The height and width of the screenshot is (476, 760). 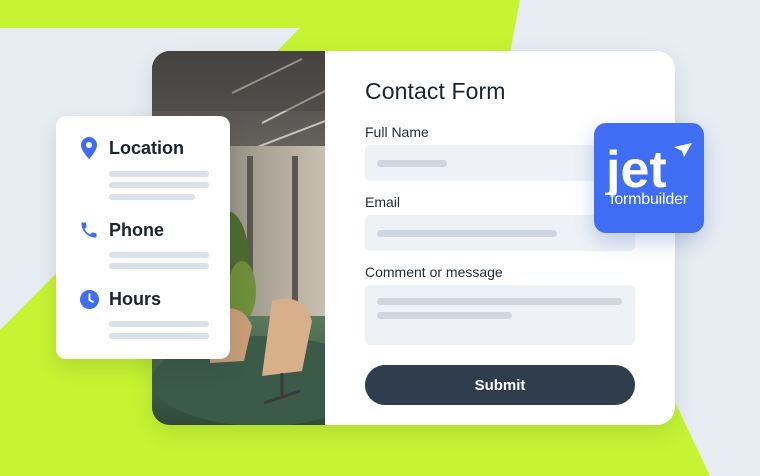 What do you see at coordinates (435, 91) in the screenshot?
I see `form-title: Contact Form` at bounding box center [435, 91].